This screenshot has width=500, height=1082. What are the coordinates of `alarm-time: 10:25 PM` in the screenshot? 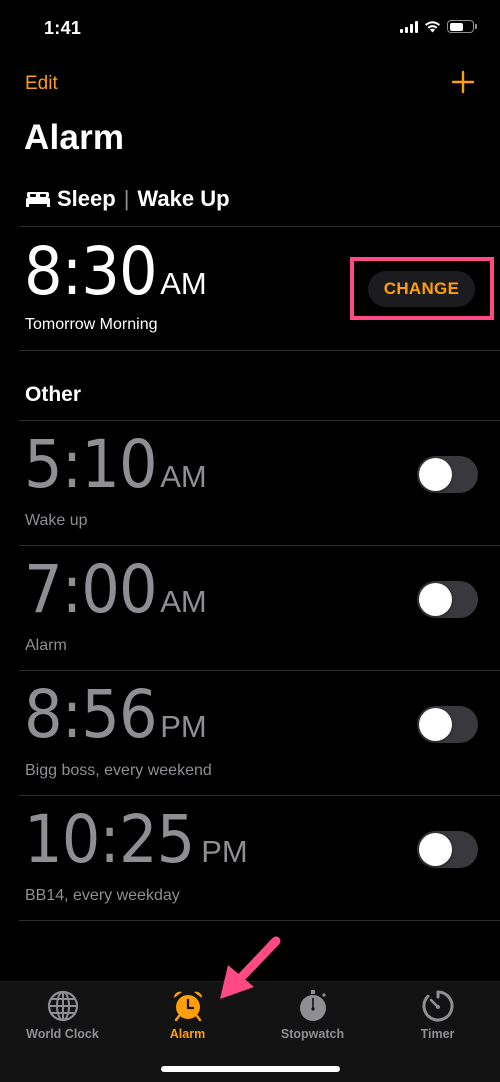 It's located at (136, 839).